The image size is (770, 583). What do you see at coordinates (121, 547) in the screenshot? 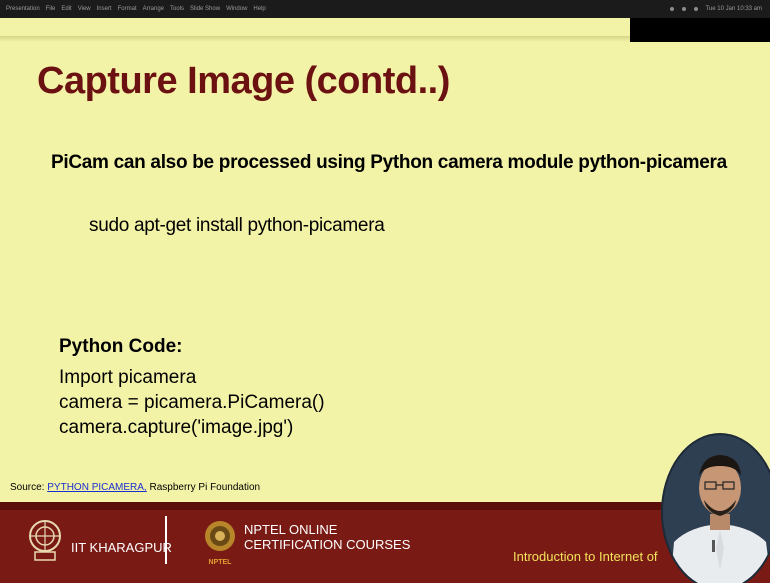
I see `iit-kharagpur-label: IIT KHARAGPUR` at bounding box center [121, 547].